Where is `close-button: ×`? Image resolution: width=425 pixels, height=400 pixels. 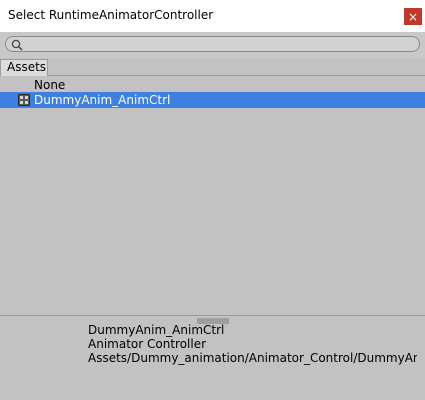
close-button: × is located at coordinates (413, 16).